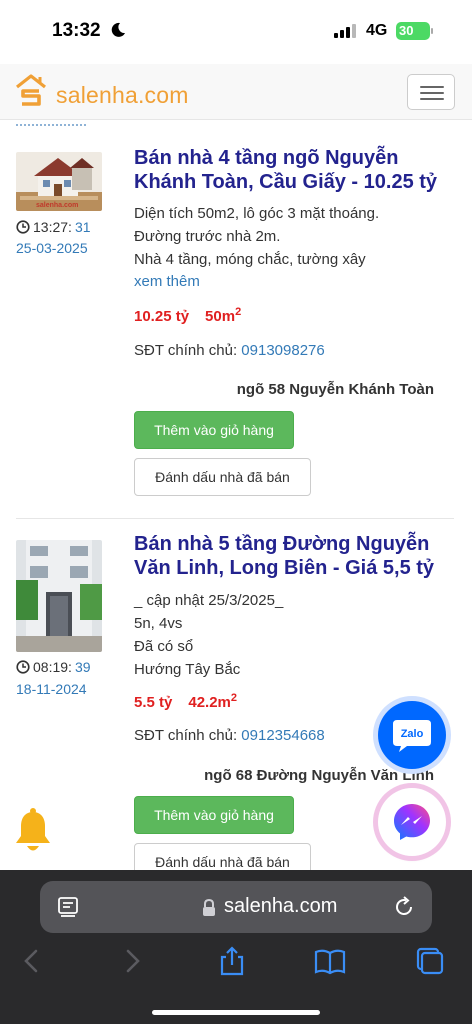  Describe the element at coordinates (404, 907) in the screenshot. I see `reload-icon` at that location.